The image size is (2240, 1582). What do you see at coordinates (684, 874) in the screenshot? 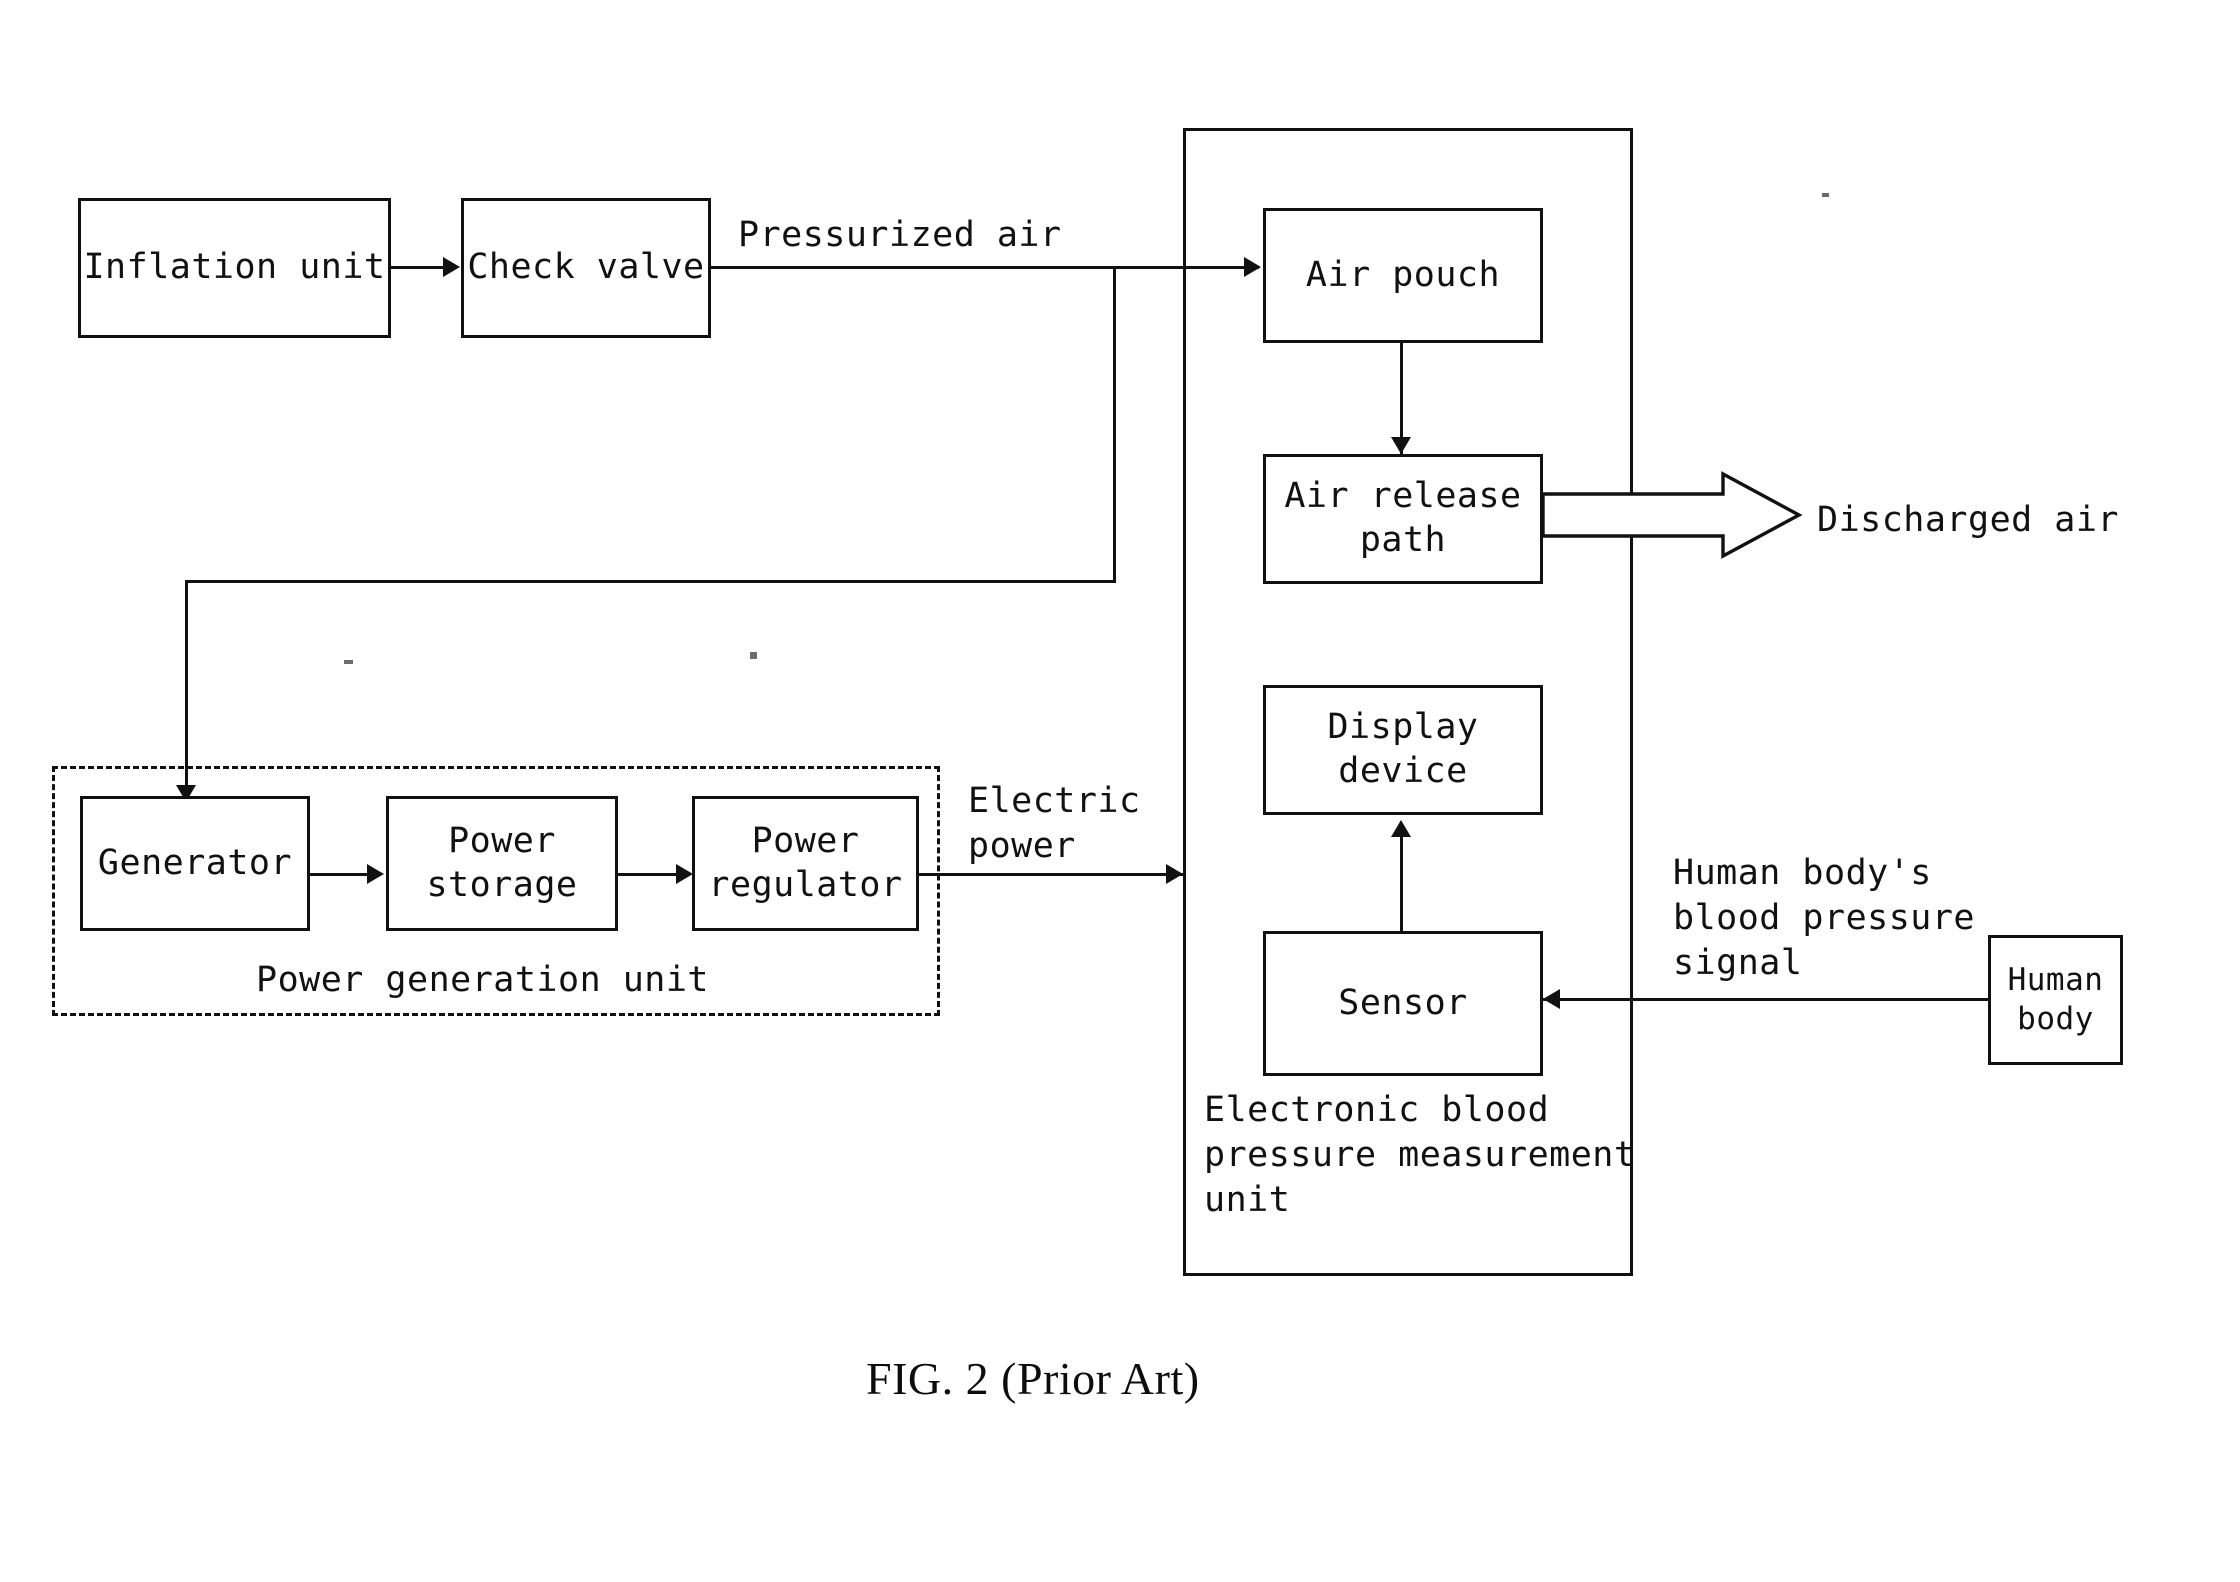
I see `arrowhead-power-storage-to-regulator` at bounding box center [684, 874].